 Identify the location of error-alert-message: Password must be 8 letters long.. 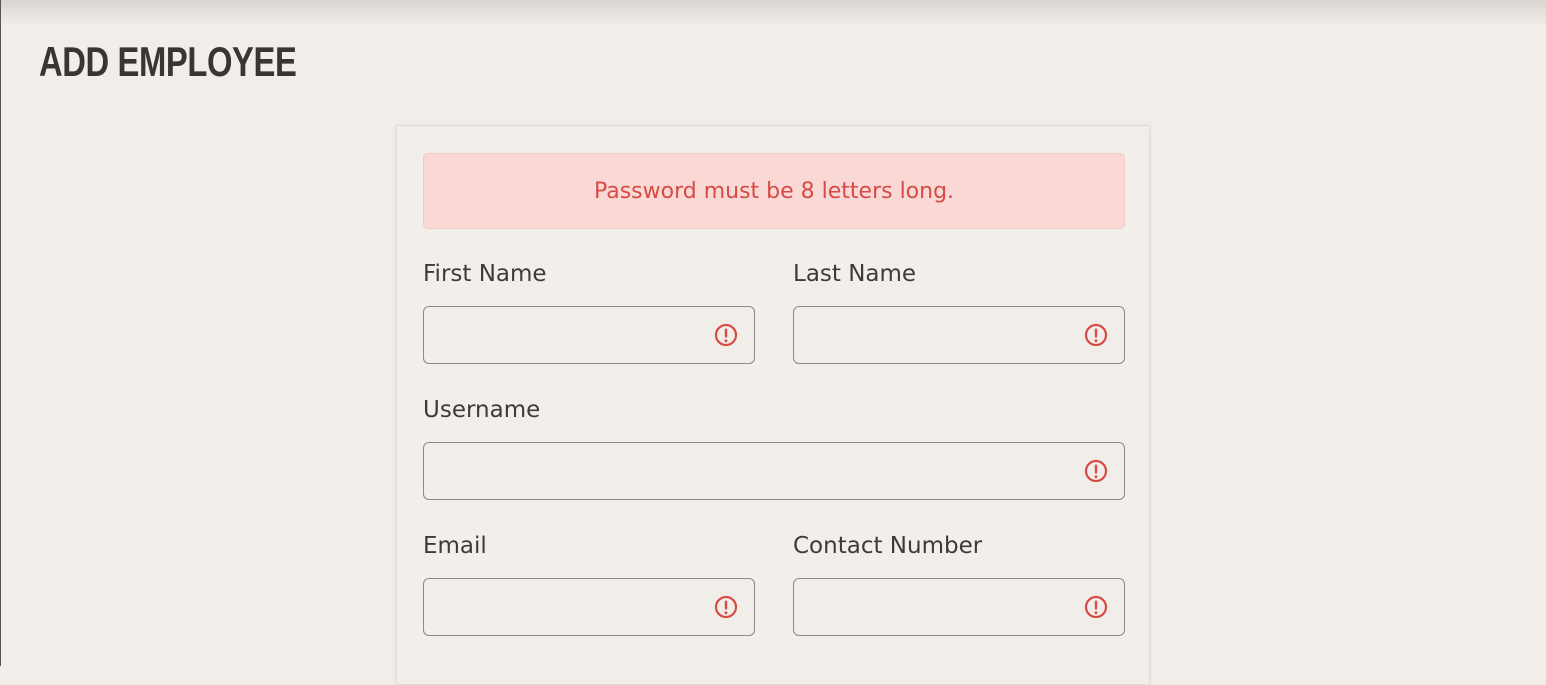
(774, 191).